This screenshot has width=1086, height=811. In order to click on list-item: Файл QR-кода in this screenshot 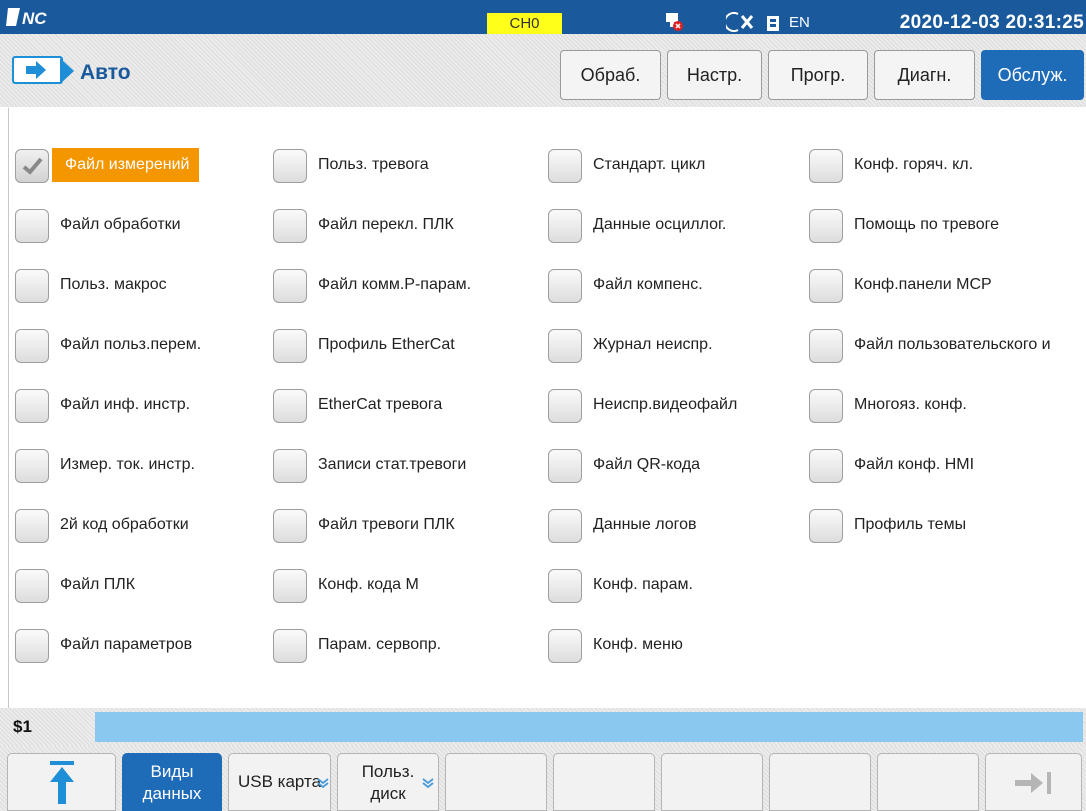, I will do `click(668, 466)`.